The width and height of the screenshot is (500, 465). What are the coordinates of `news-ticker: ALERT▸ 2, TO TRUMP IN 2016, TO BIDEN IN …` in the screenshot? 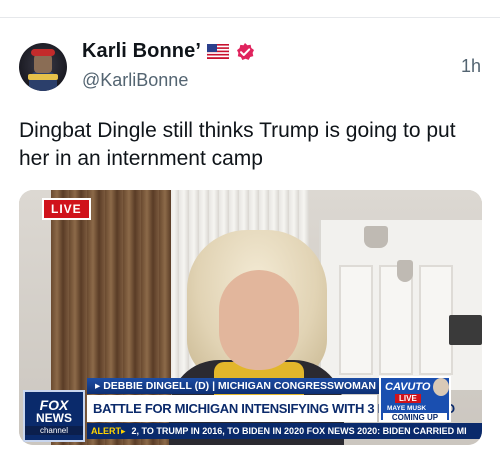 It's located at (284, 431).